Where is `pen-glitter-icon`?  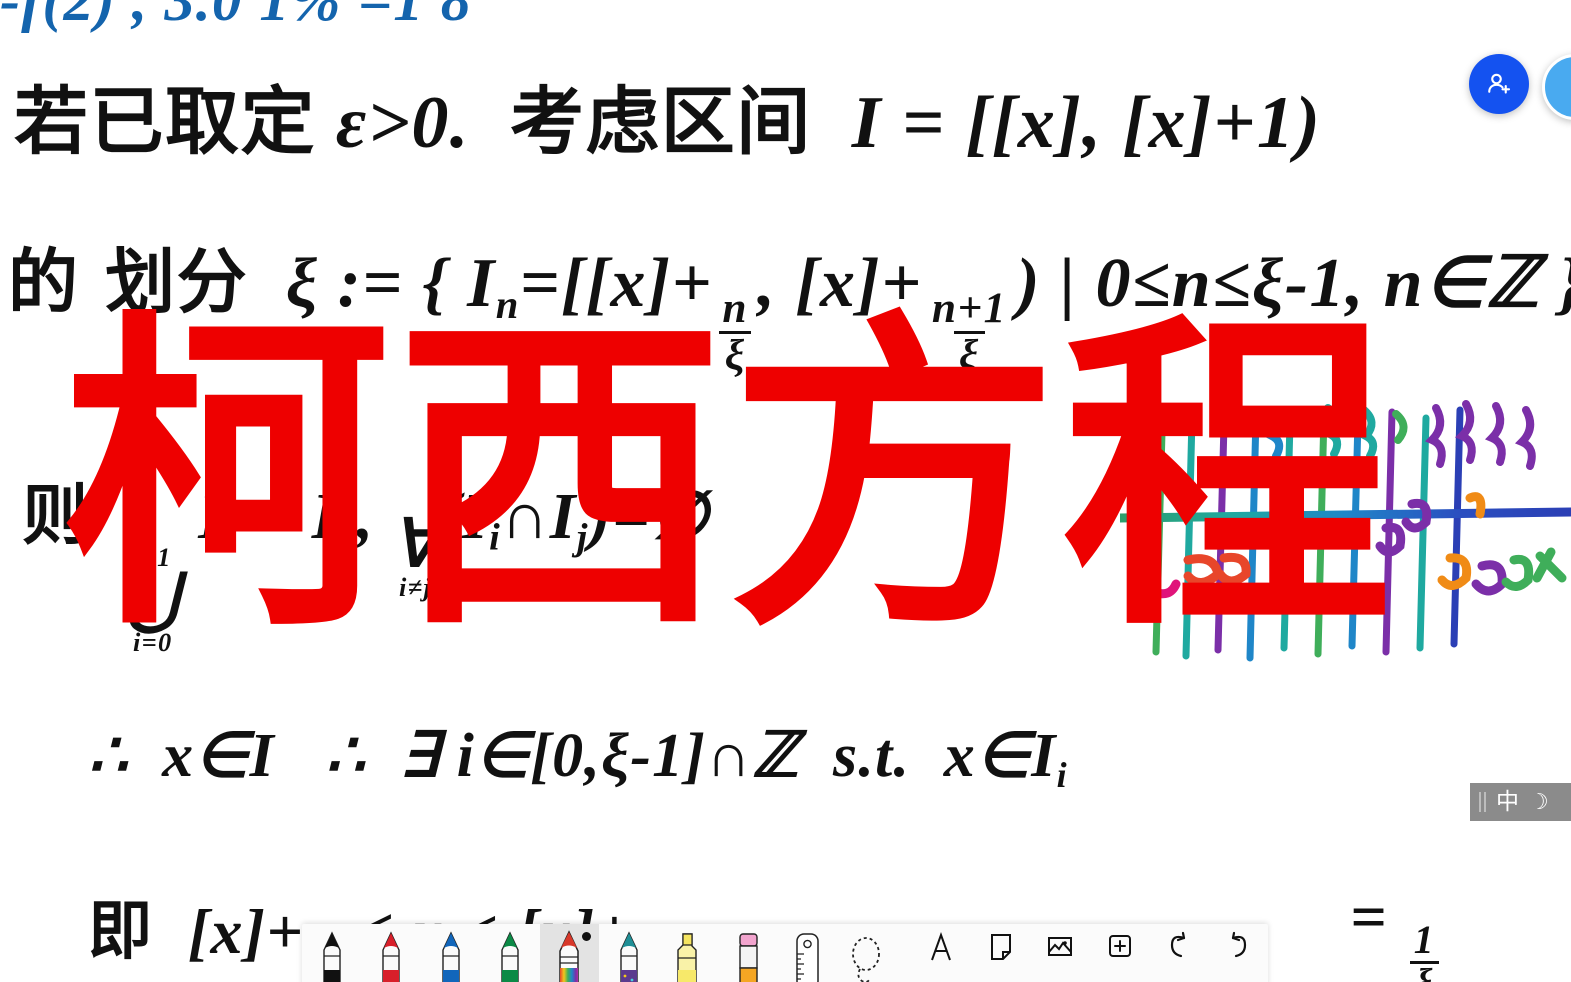 pen-glitter-icon is located at coordinates (629, 956).